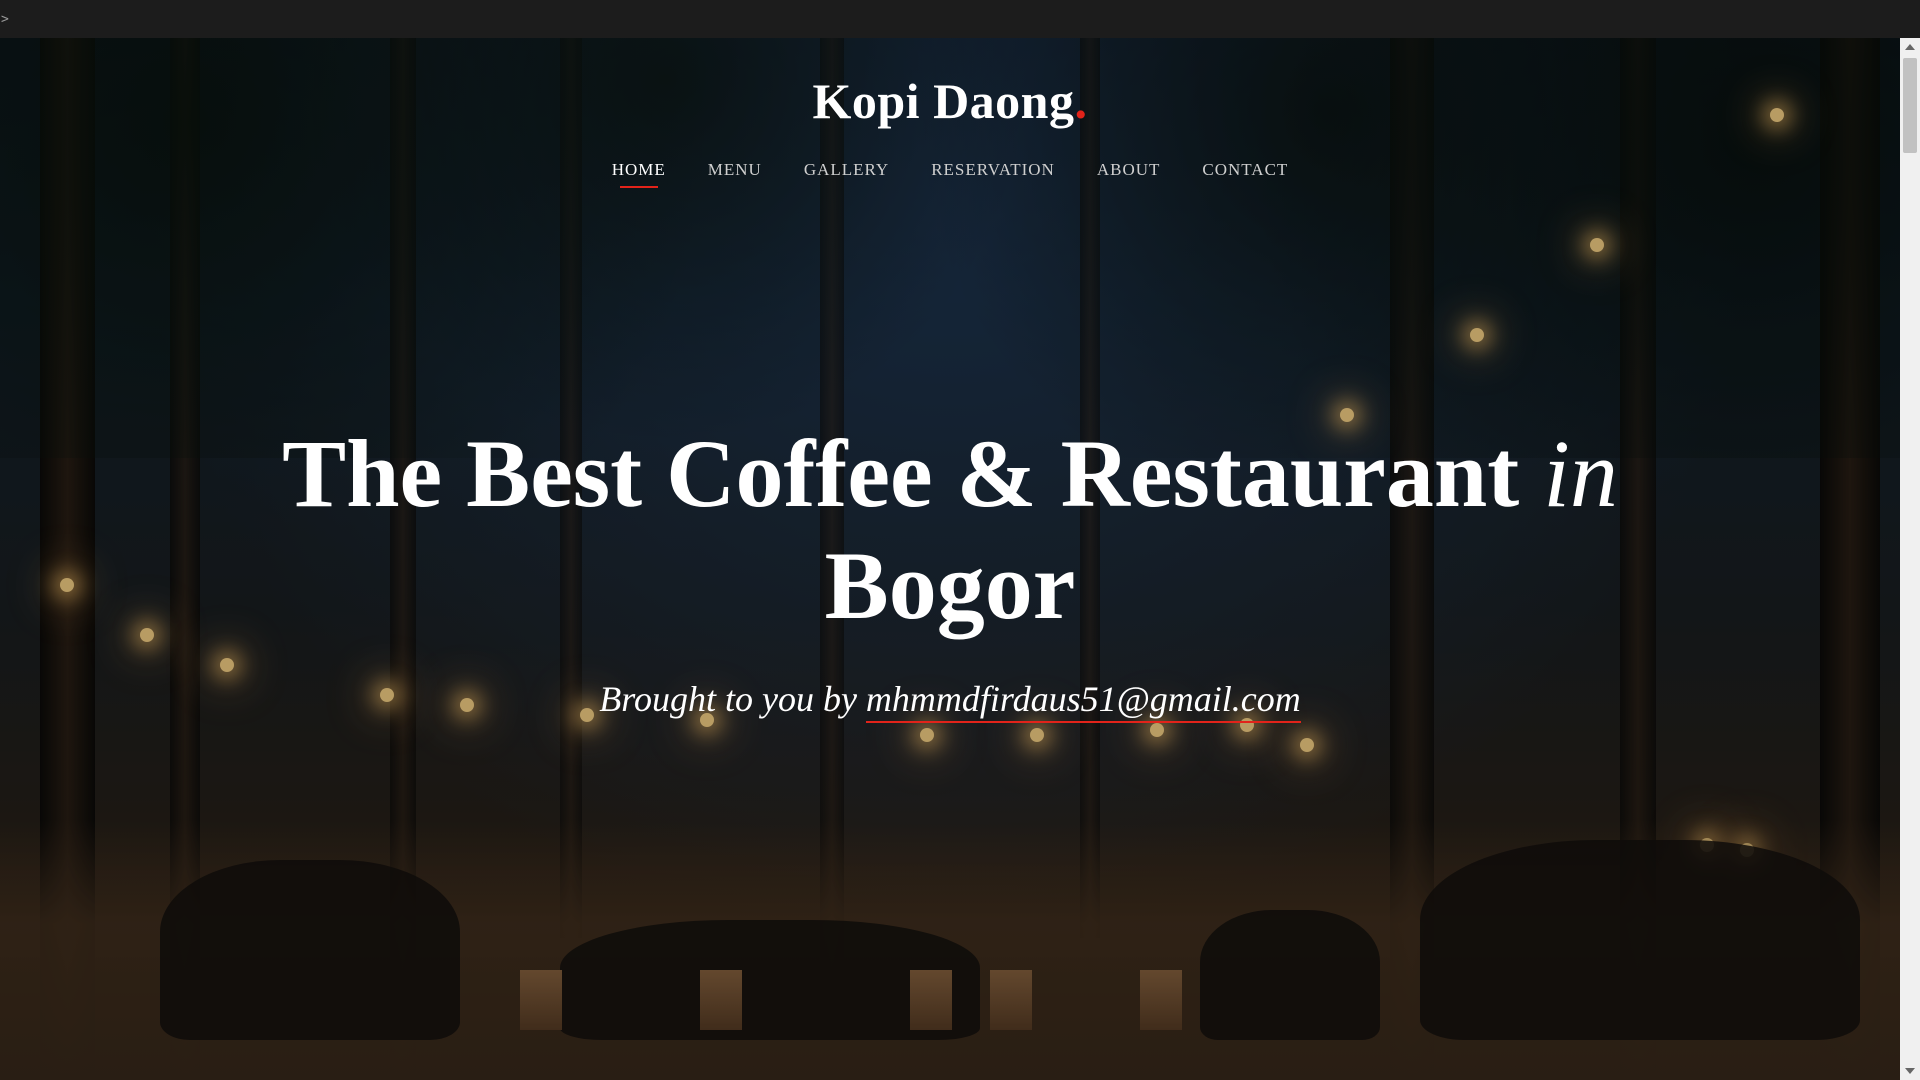 The width and height of the screenshot is (1920, 1080). Describe the element at coordinates (5, 19) in the screenshot. I see `caret-glyph: >` at that location.